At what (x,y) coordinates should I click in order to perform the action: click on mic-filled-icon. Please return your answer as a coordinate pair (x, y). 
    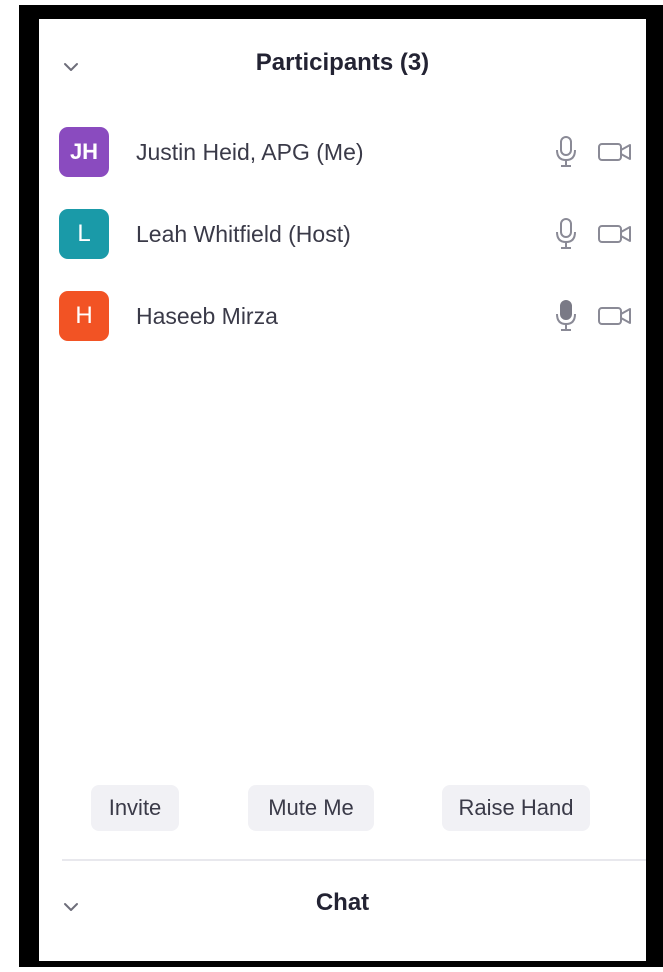
    Looking at the image, I should click on (566, 316).